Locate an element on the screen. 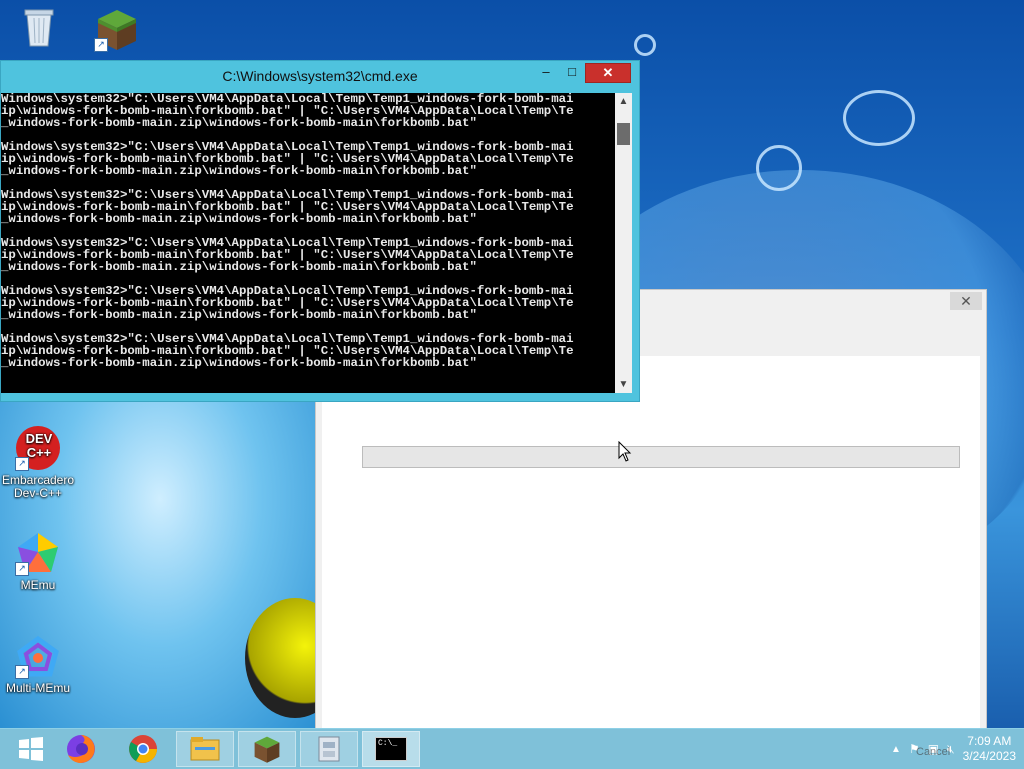  maximize-button: □ is located at coordinates (572, 72).